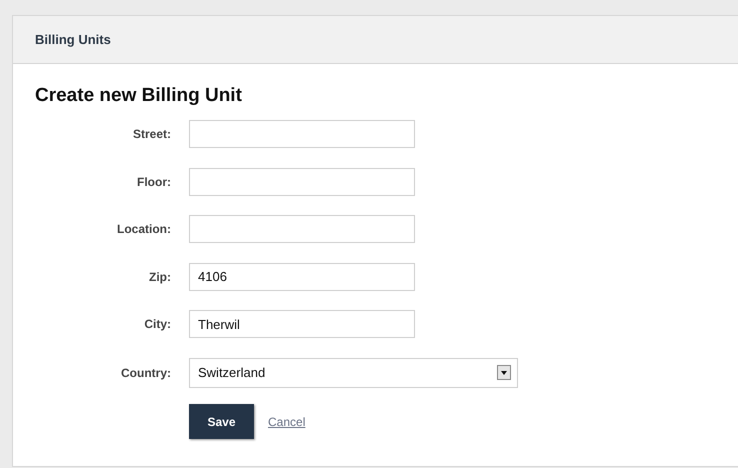  I want to click on text-field: Therwil, so click(302, 324).